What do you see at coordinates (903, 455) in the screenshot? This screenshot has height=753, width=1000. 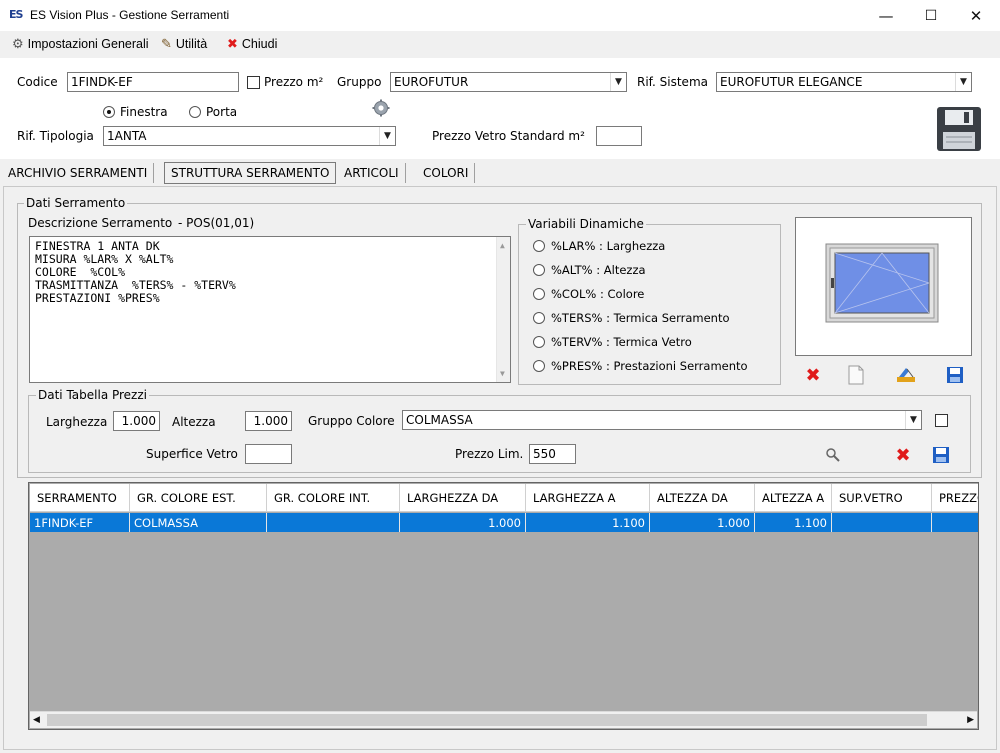 I see `delete-row-icon: ✖` at bounding box center [903, 455].